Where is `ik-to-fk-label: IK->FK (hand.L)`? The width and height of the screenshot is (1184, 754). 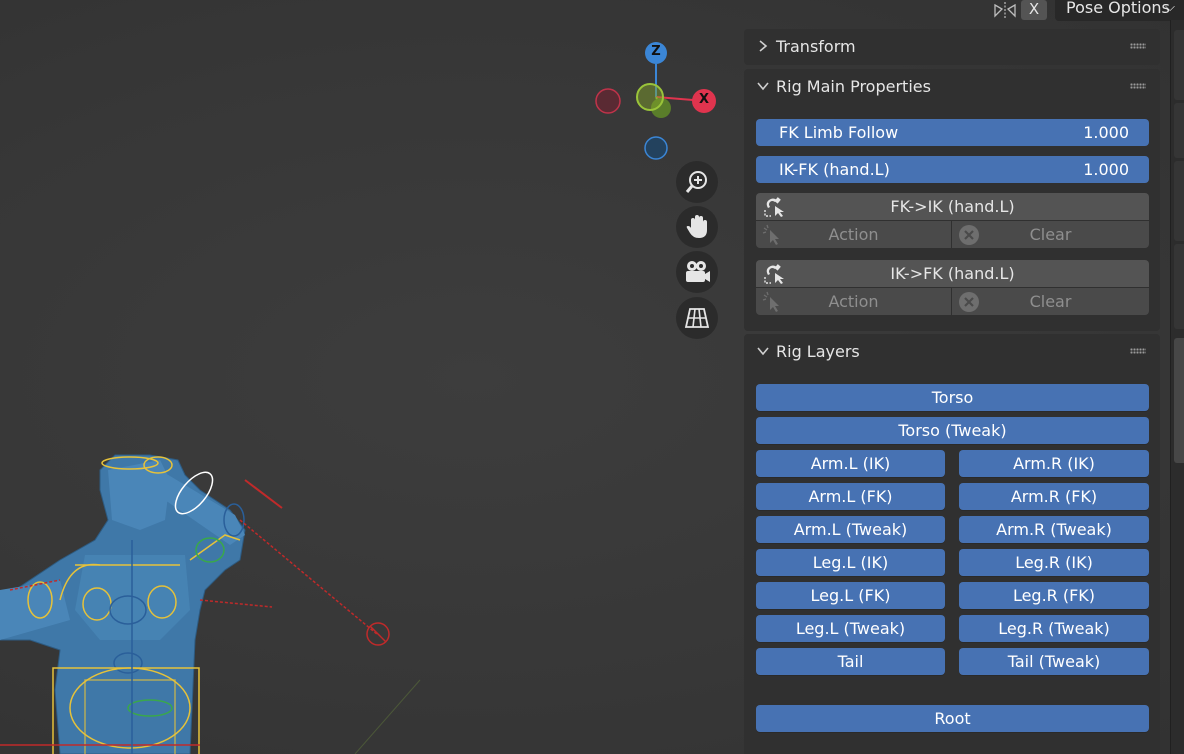 ik-to-fk-label: IK->FK (hand.L) is located at coordinates (952, 273).